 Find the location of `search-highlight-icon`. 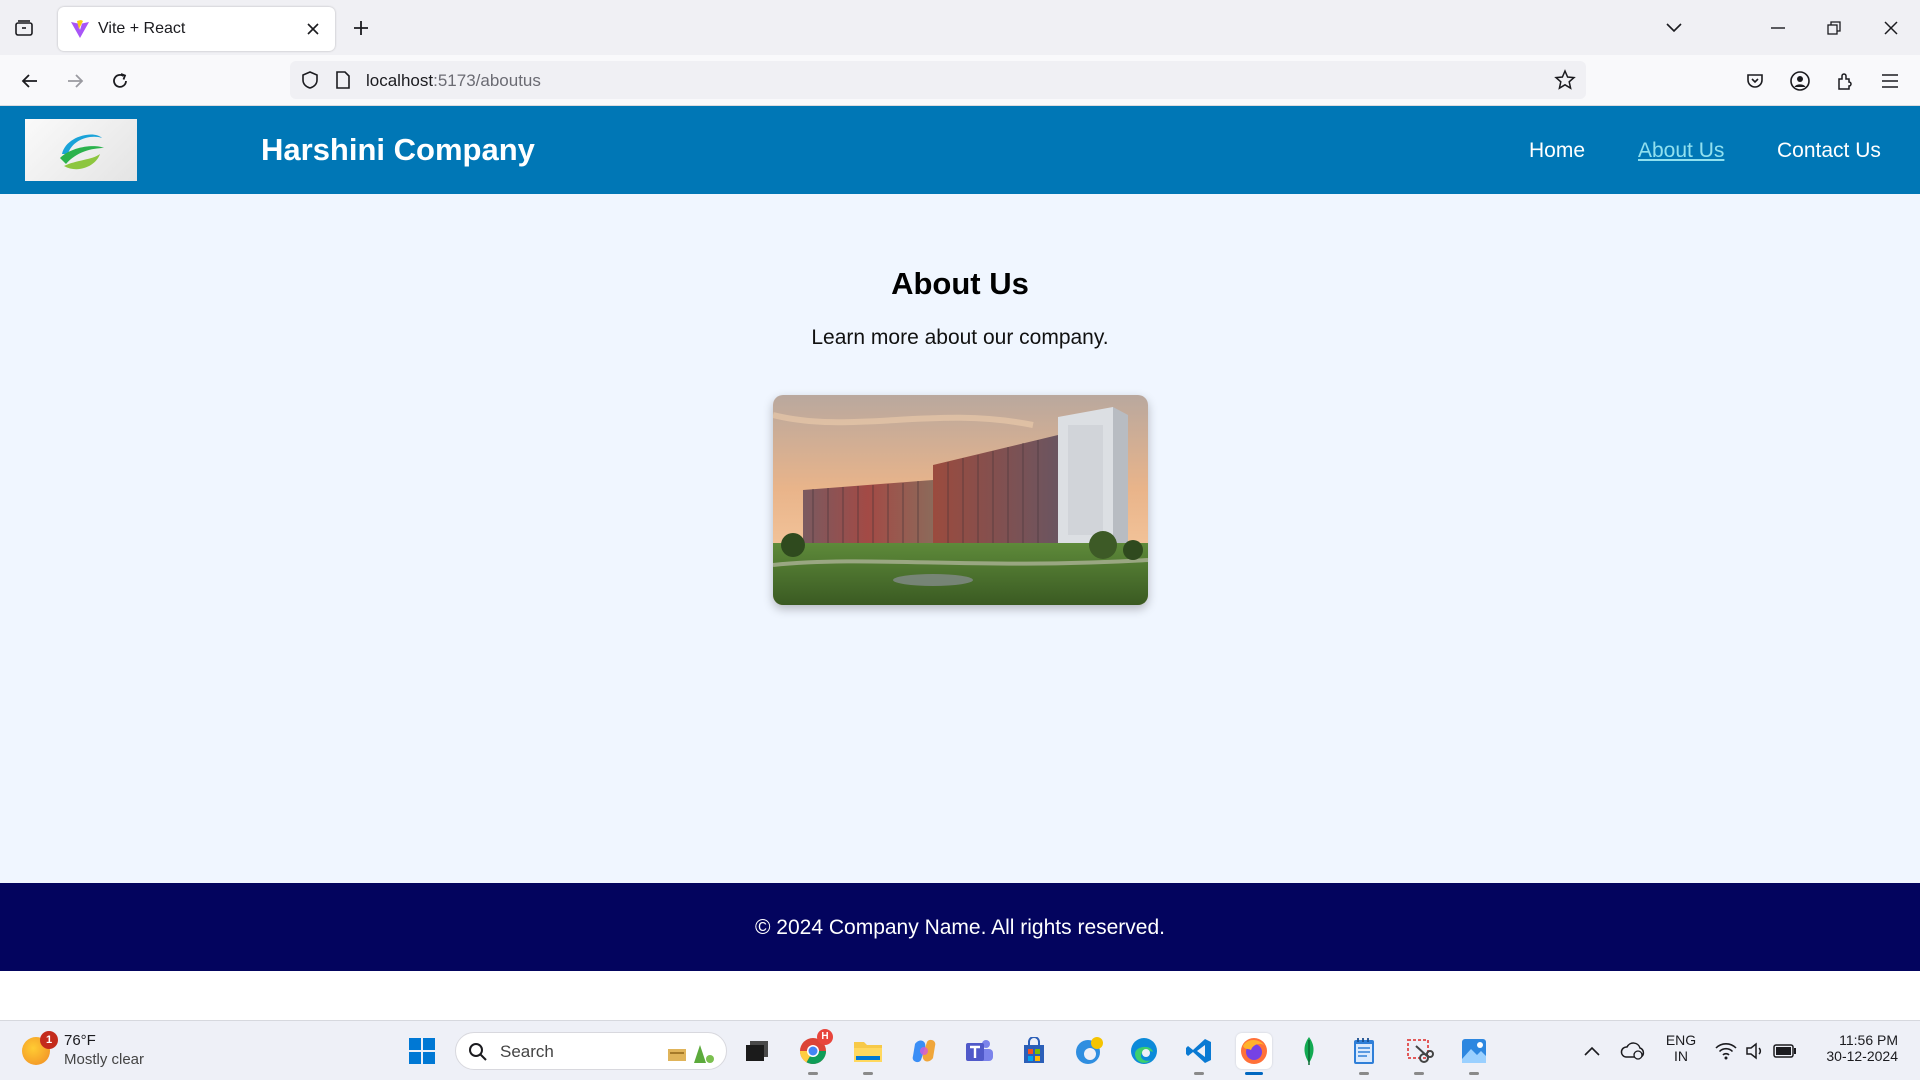

search-highlight-icon is located at coordinates (691, 1054).